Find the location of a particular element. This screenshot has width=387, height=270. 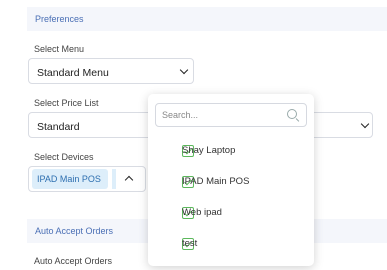

select-menu-value: Standard Menu is located at coordinates (73, 73).